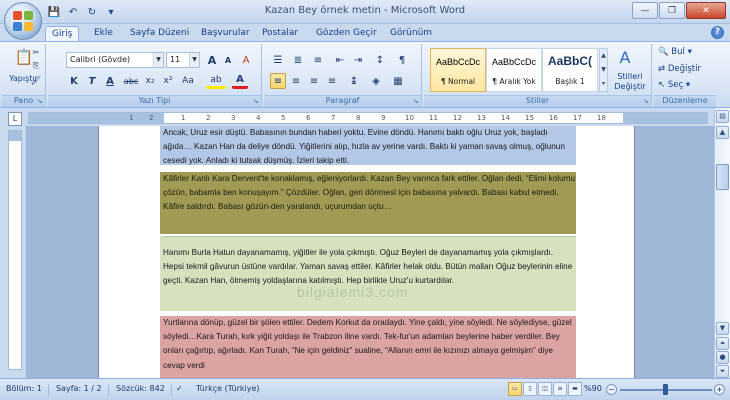 The height and width of the screenshot is (400, 730). Describe the element at coordinates (611, 389) in the screenshot. I see `zoom-out-icon: −` at that location.